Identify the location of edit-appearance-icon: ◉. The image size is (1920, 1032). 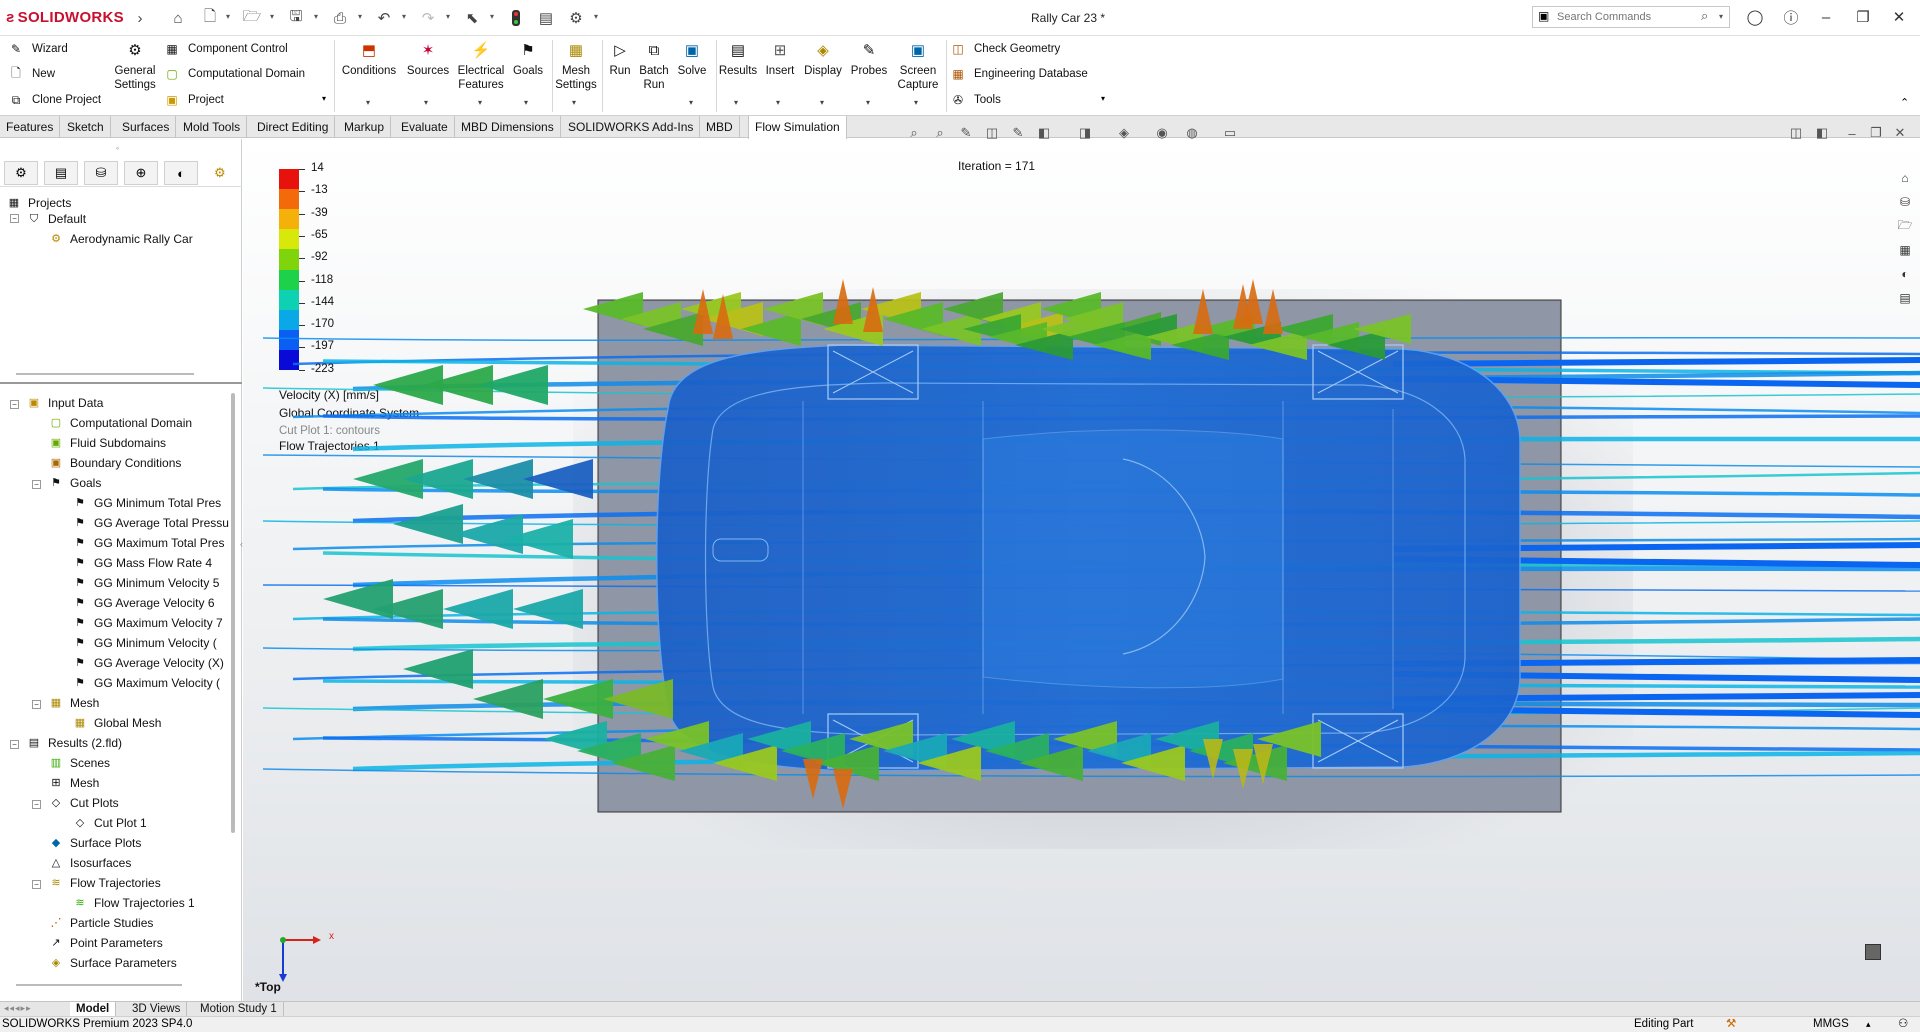
(1162, 133).